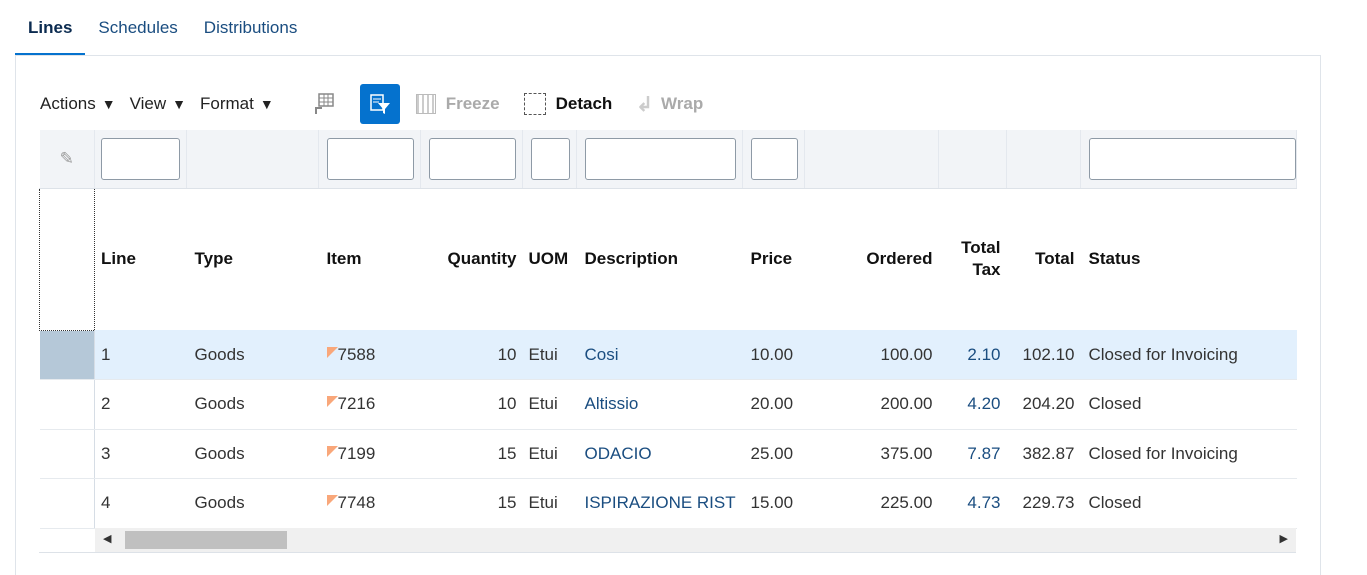 The width and height of the screenshot is (1367, 575). What do you see at coordinates (67, 159) in the screenshot?
I see `clear-filter-icon: ✎` at bounding box center [67, 159].